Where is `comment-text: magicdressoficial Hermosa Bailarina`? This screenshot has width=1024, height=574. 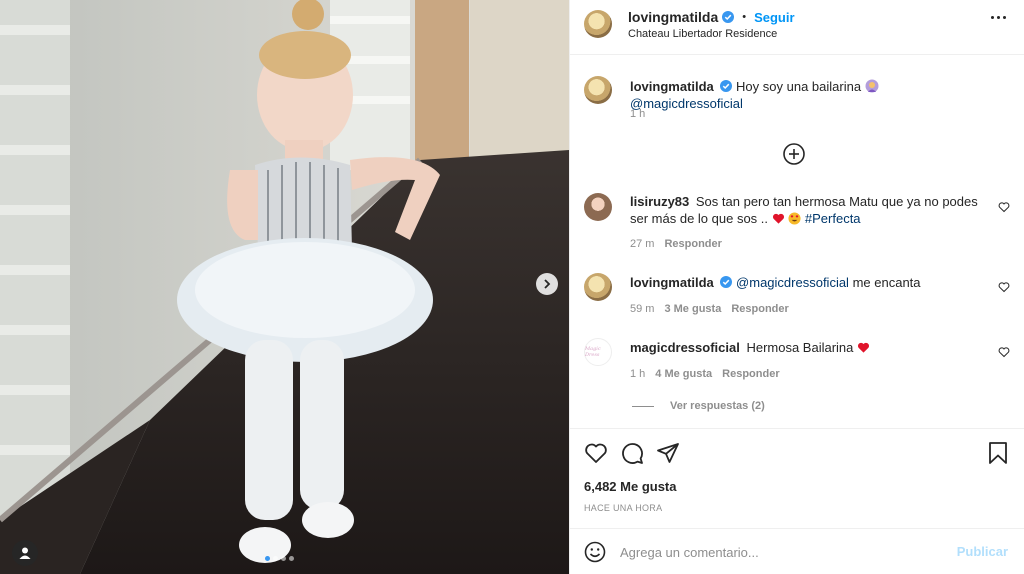 comment-text: magicdressoficial Hermosa Bailarina is located at coordinates (807, 347).